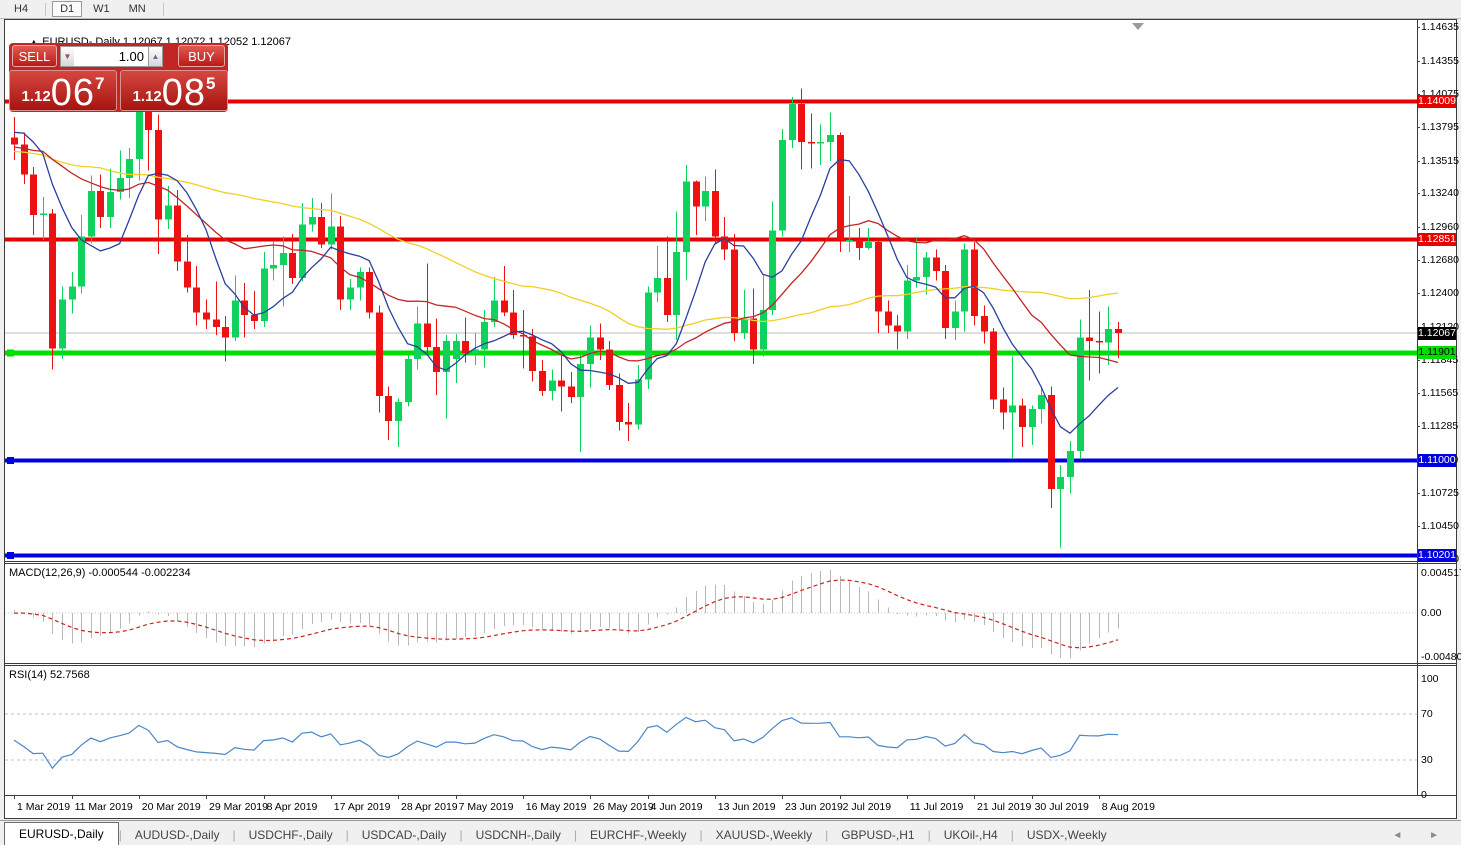 The width and height of the screenshot is (1461, 845). Describe the element at coordinates (711, 731) in the screenshot. I see `rsi-indicator-chart` at that location.